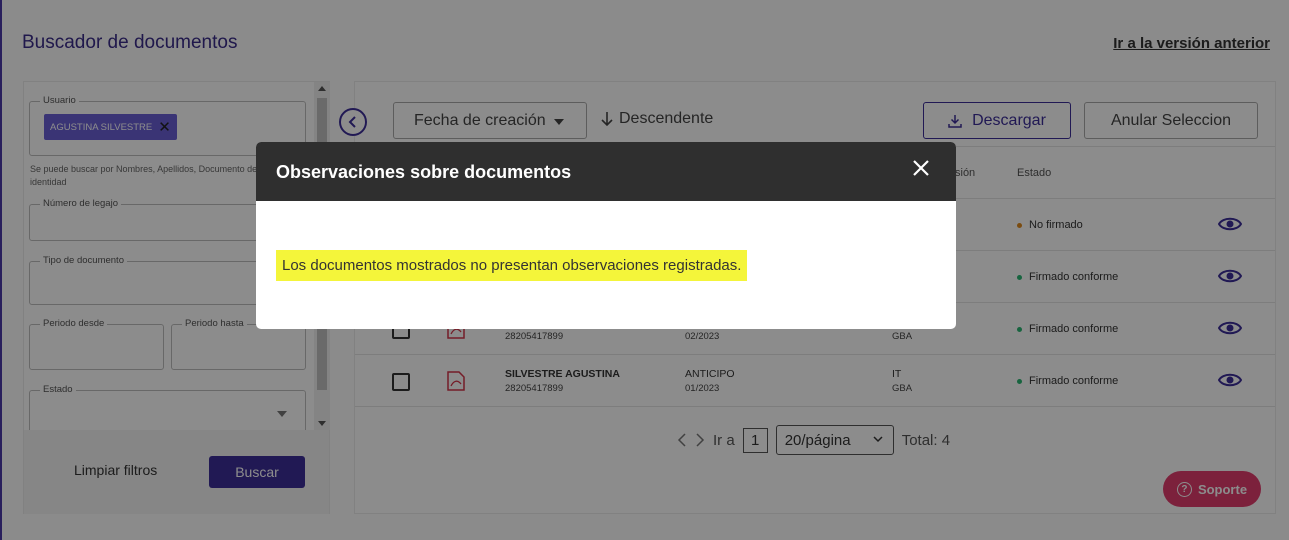 Image resolution: width=1289 pixels, height=540 pixels. What do you see at coordinates (921, 168) in the screenshot?
I see `close-icon` at bounding box center [921, 168].